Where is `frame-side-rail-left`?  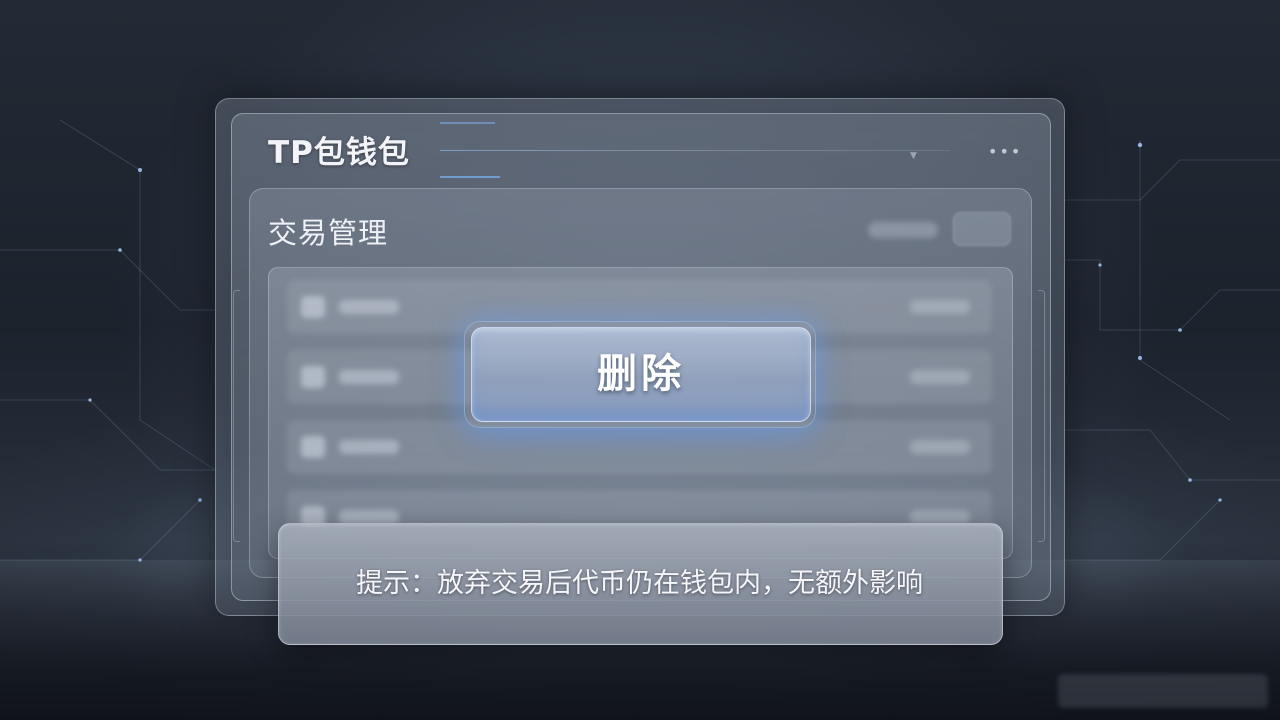
frame-side-rail-left is located at coordinates (236, 416).